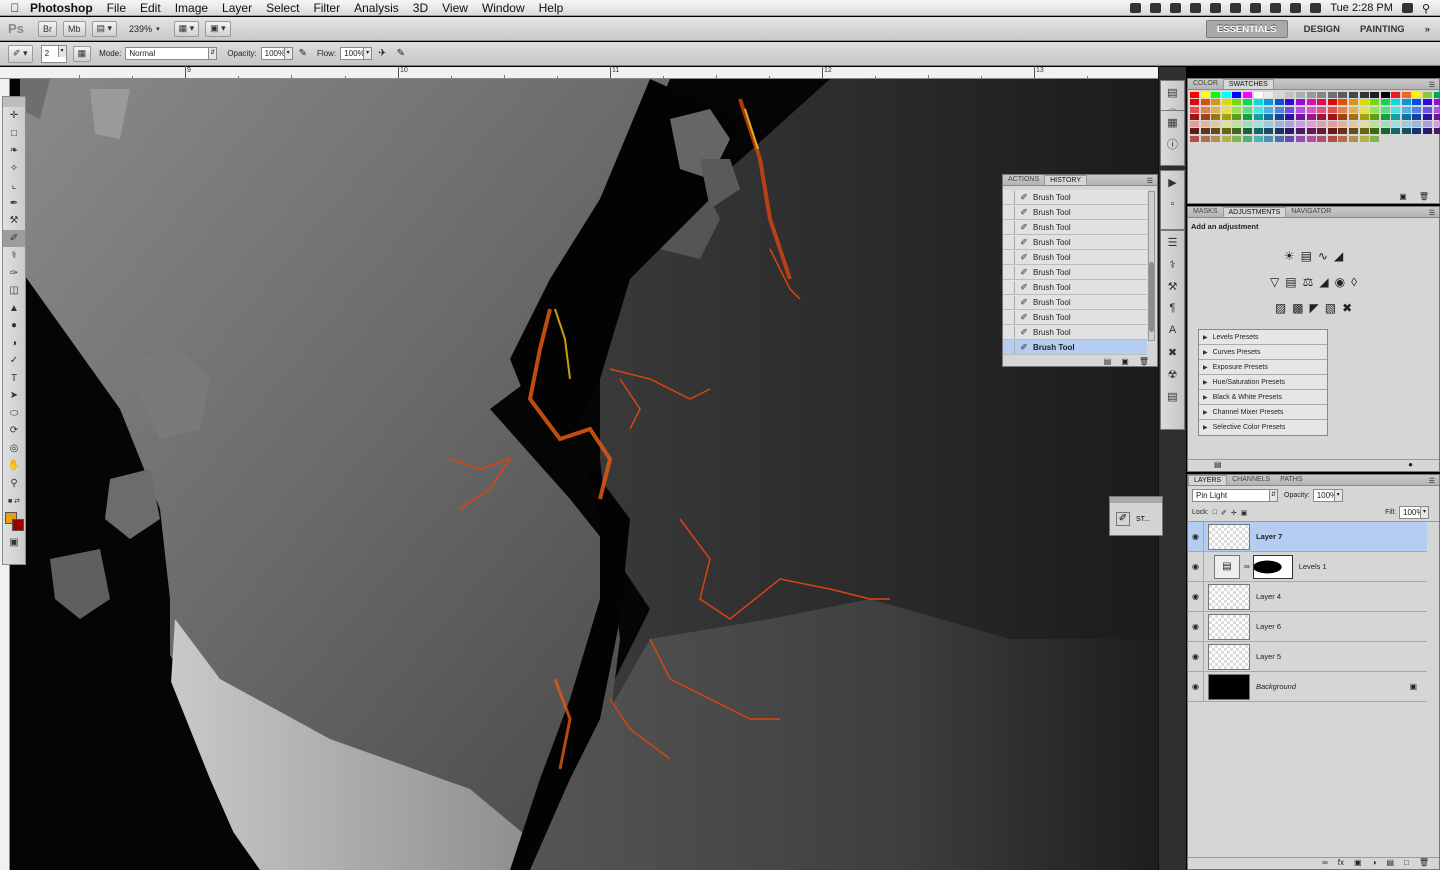  Describe the element at coordinates (1410, 465) in the screenshot. I see `clip-to-layer-icon: ●` at that location.